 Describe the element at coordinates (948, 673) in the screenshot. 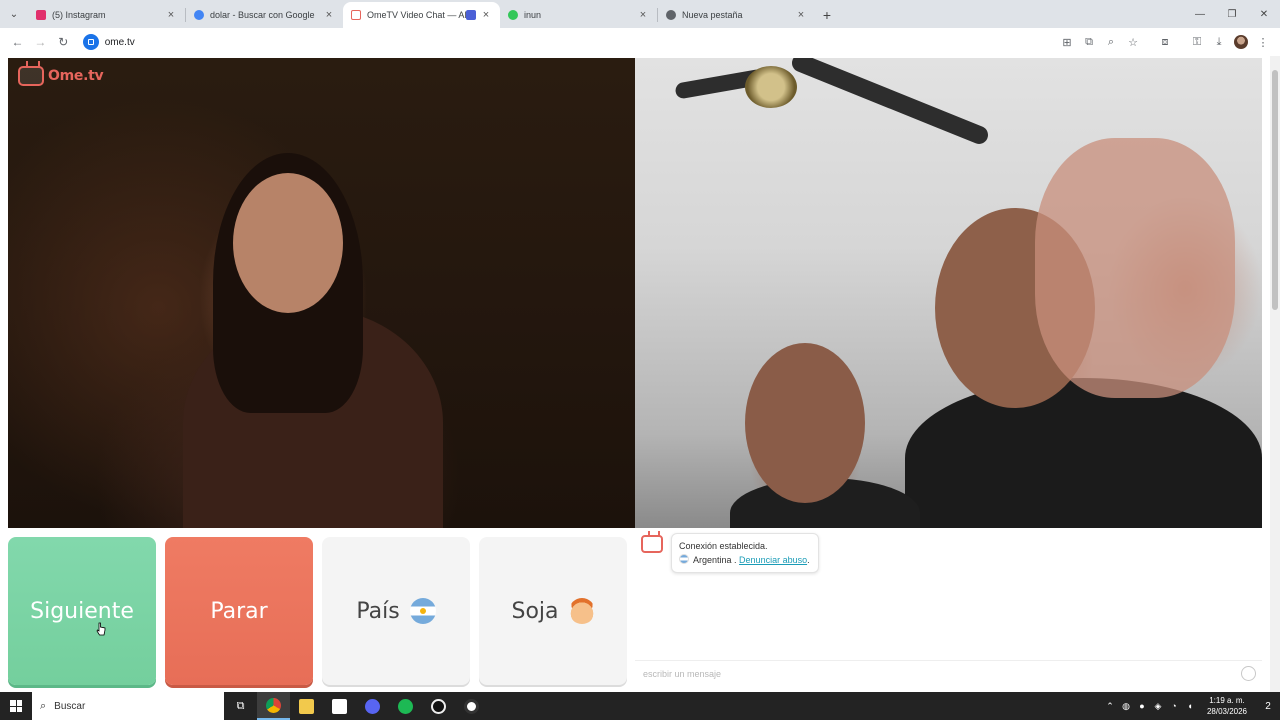

I see `message-input: escribir un mensaje` at that location.